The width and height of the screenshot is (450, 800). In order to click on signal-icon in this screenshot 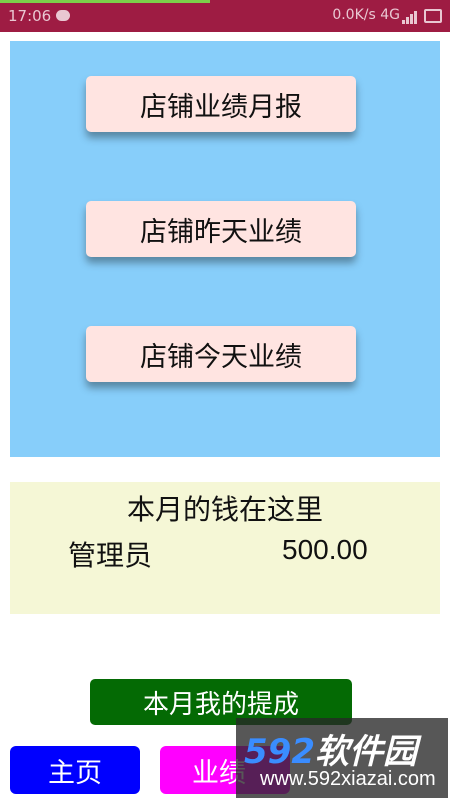, I will do `click(410, 17)`.